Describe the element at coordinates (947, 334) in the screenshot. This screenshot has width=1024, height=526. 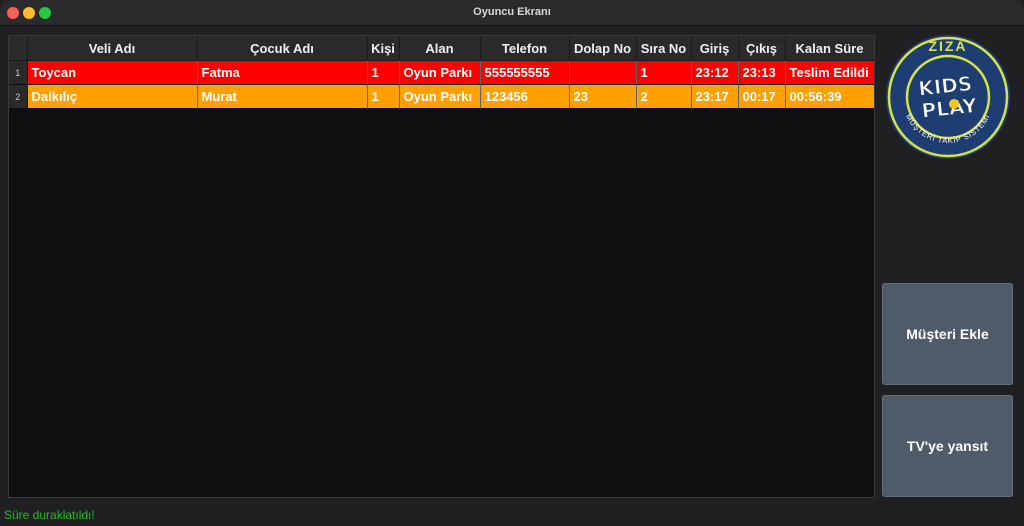
I see `add-customer-button: Müşteri Ekle` at that location.